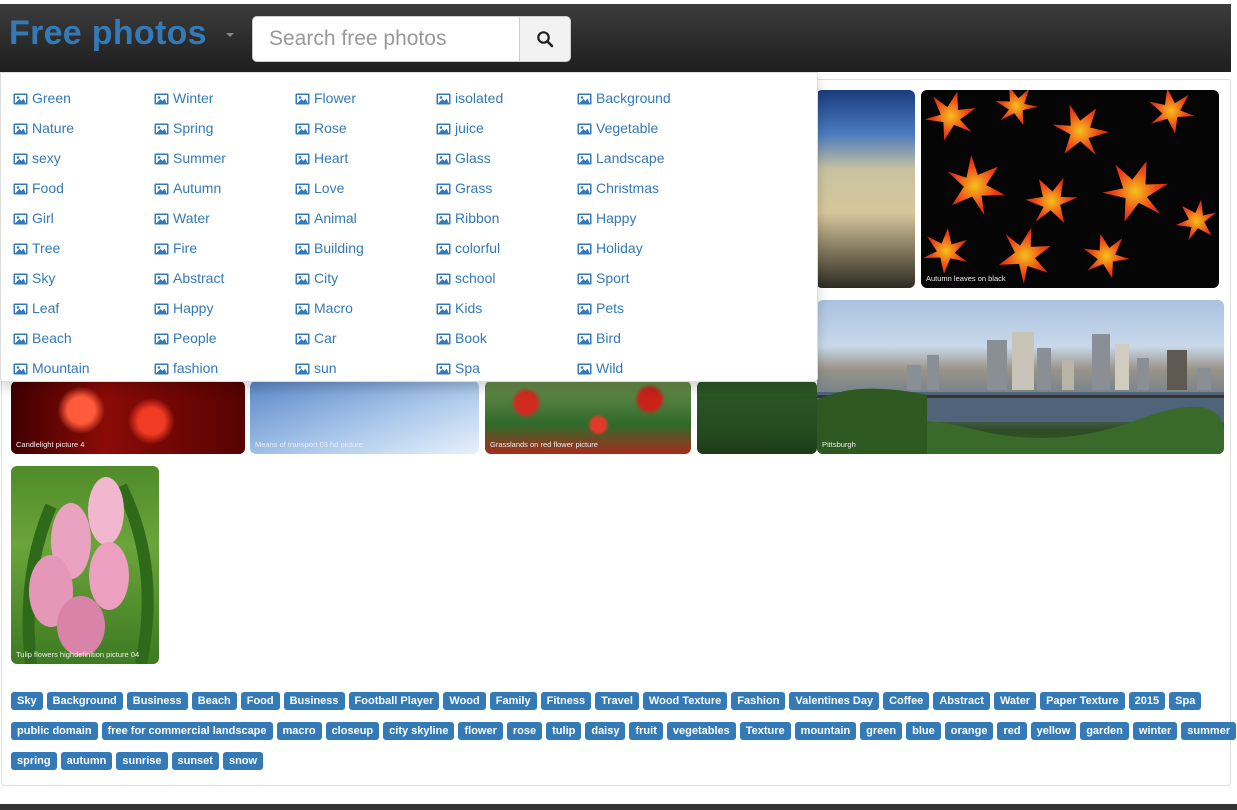 The width and height of the screenshot is (1237, 810). Describe the element at coordinates (647, 248) in the screenshot. I see `dropdown-item: Holiday` at that location.